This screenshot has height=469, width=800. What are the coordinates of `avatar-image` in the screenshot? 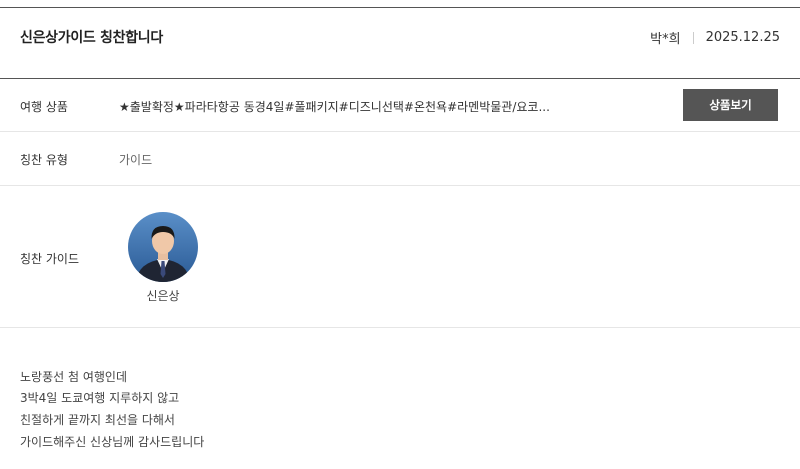 It's located at (163, 247).